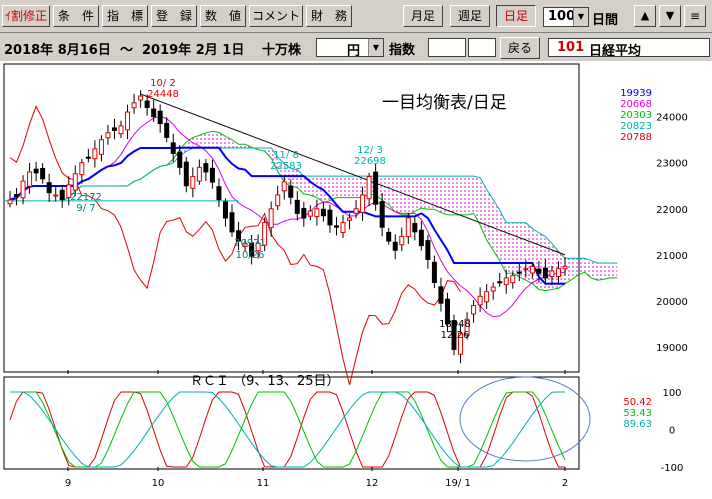 Image resolution: width=712 pixels, height=499 pixels. Describe the element at coordinates (672, 256) in the screenshot. I see `y-tick-label: 21000` at that location.